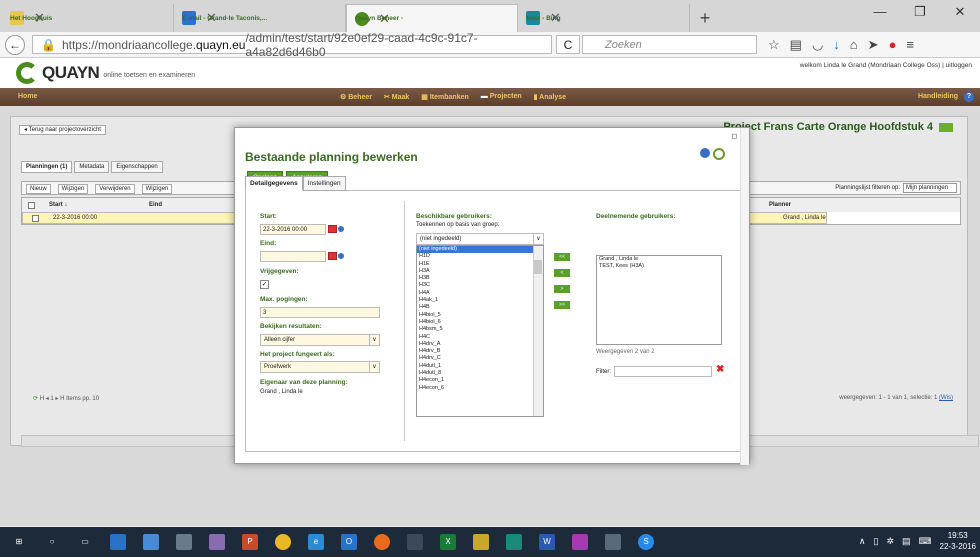  I want to click on edit-button: Wijzigen, so click(73, 189).